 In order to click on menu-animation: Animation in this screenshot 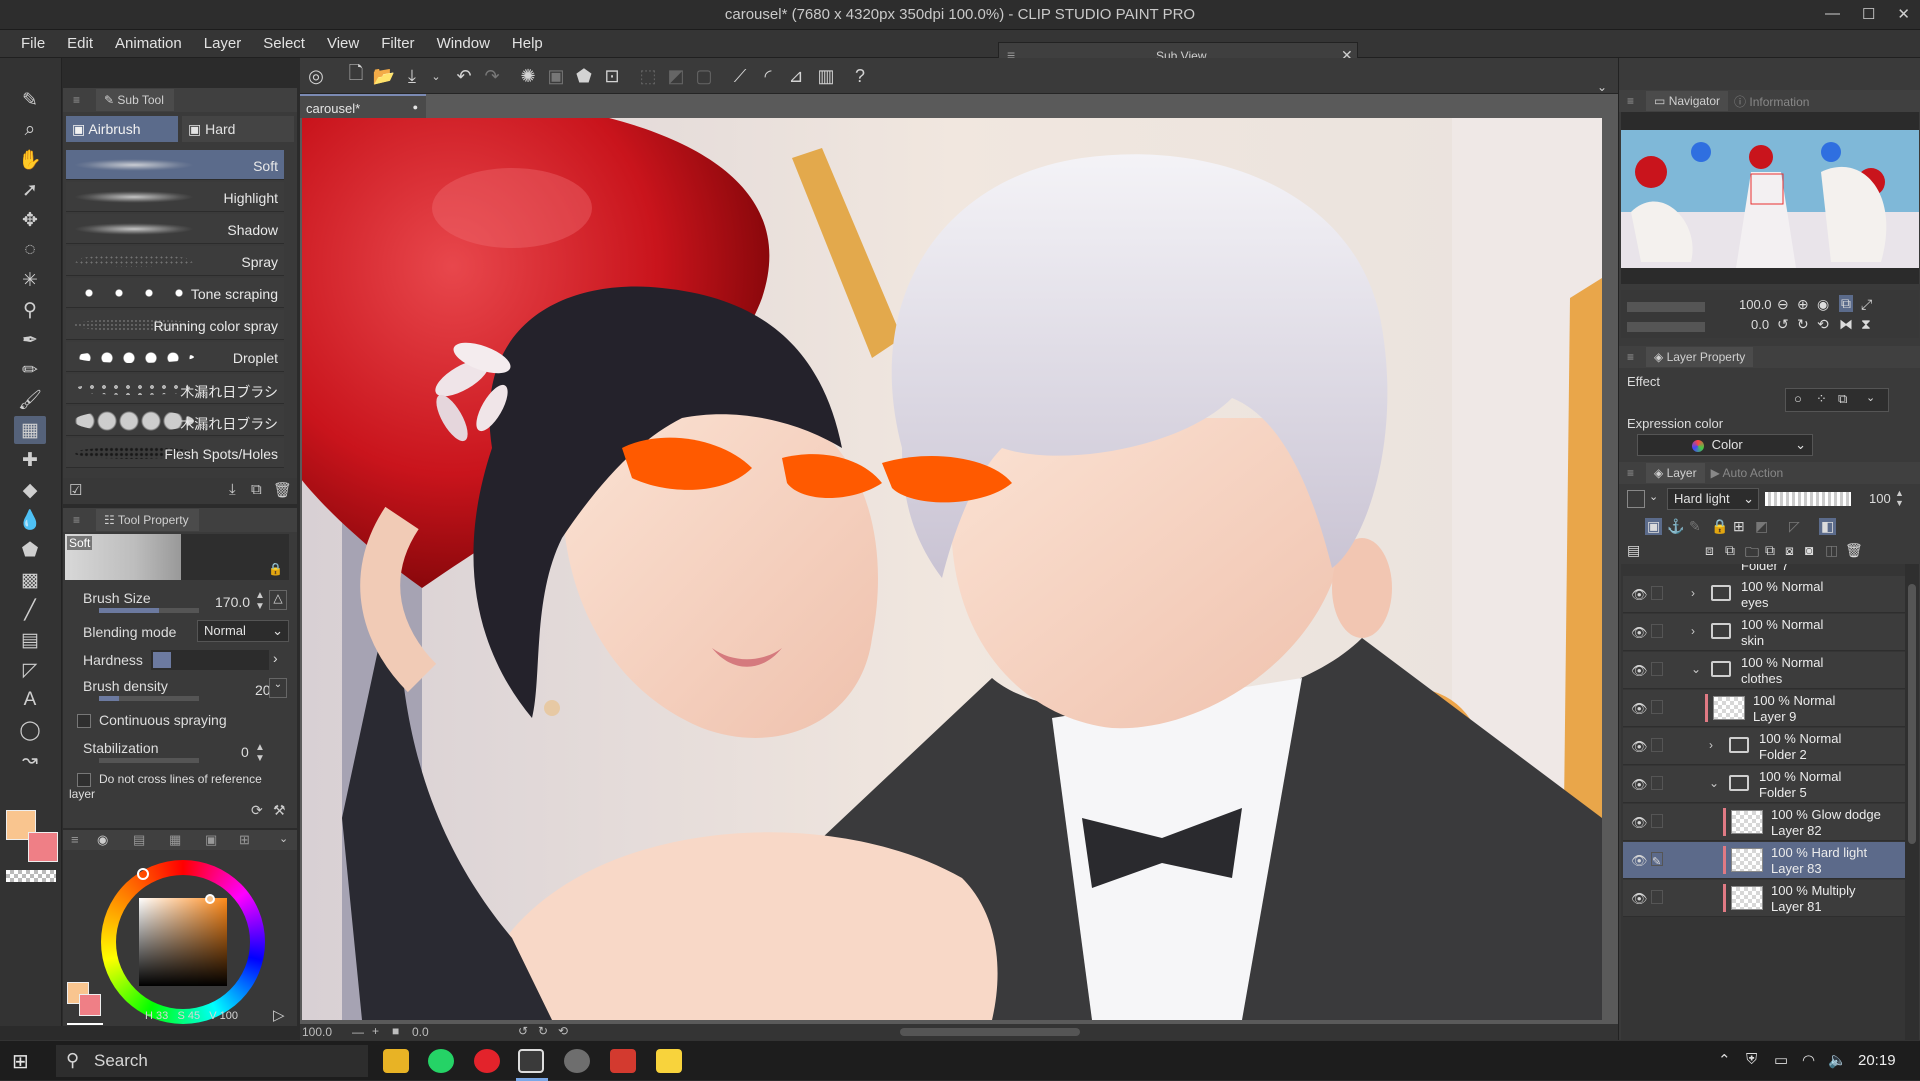, I will do `click(148, 43)`.